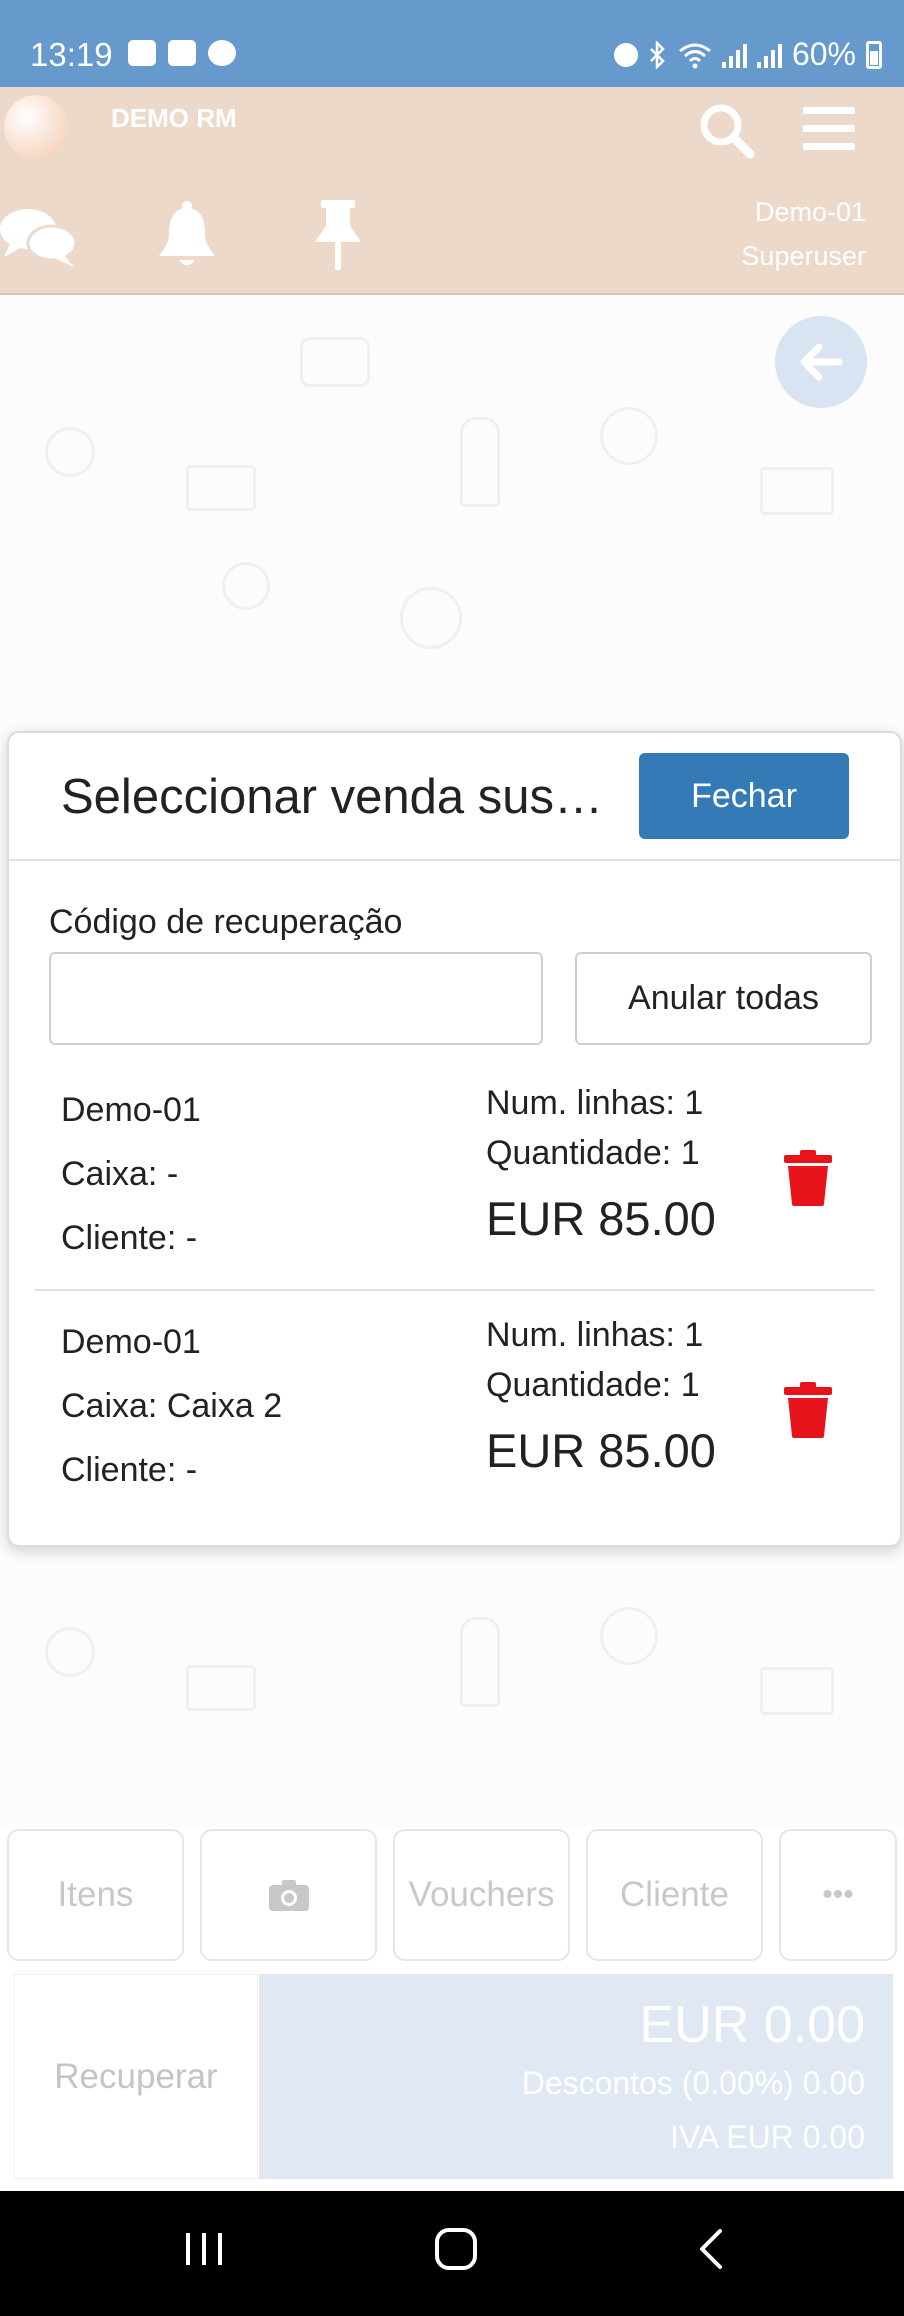 Image resolution: width=904 pixels, height=2316 pixels. Describe the element at coordinates (142, 53) in the screenshot. I see `gallery-icon` at that location.